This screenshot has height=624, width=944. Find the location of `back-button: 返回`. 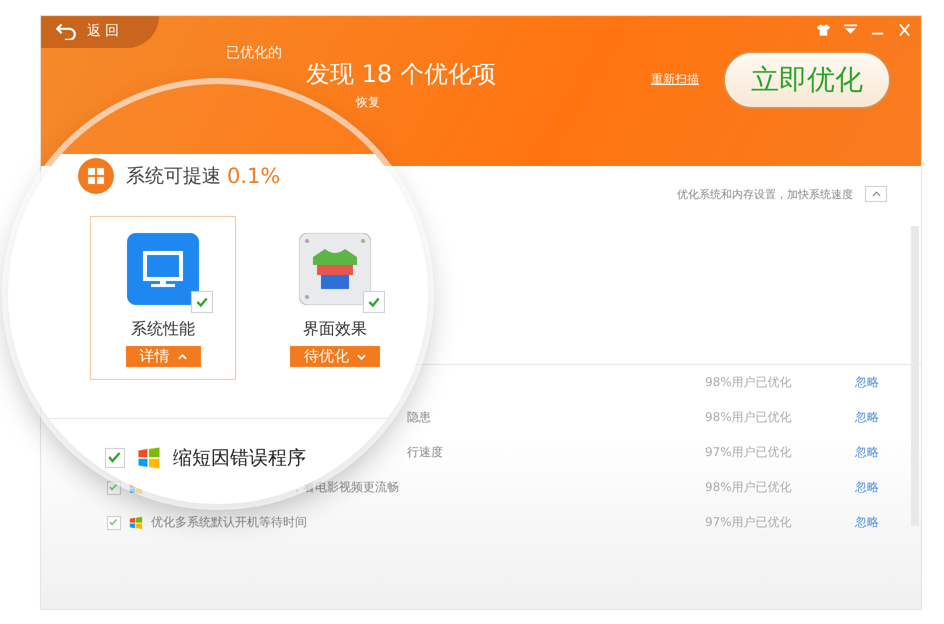

back-button: 返回 is located at coordinates (100, 32).